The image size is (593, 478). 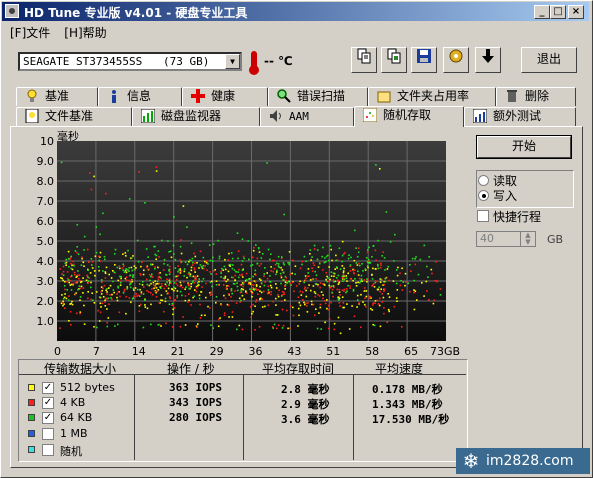 What do you see at coordinates (295, 11) in the screenshot?
I see `title-bar: HD Tune 专业版 v4.01 - 硬盘专业工具 _ □ ×` at bounding box center [295, 11].